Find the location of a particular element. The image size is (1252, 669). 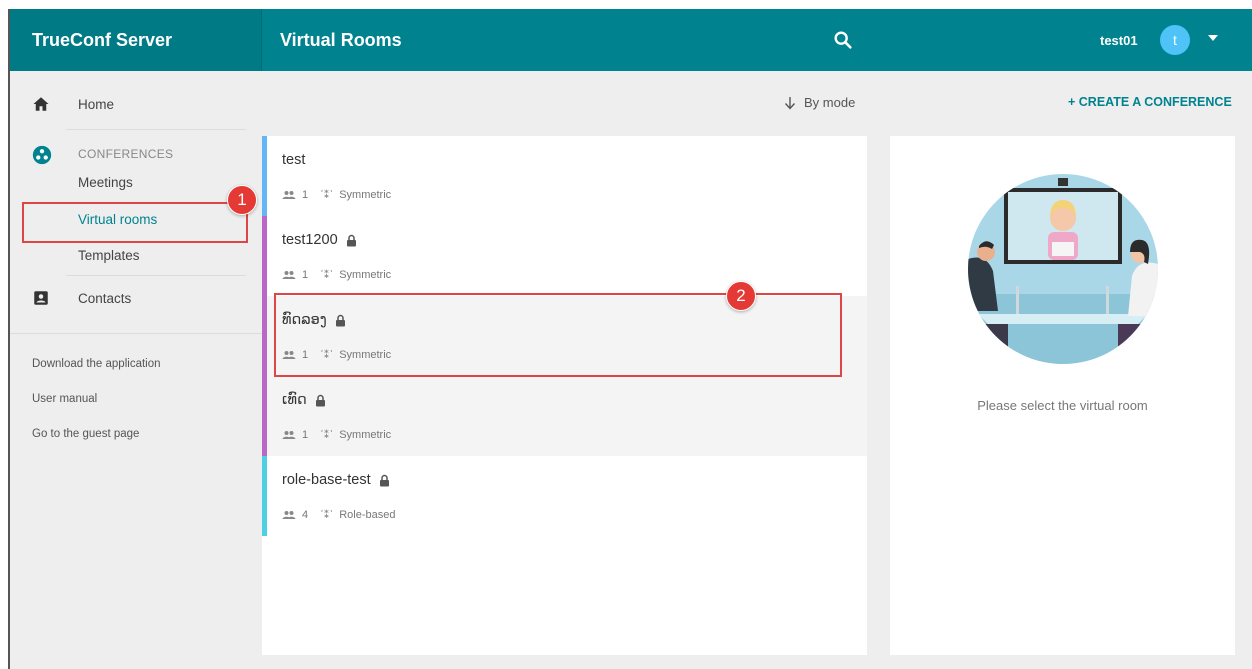

home-icon is located at coordinates (41, 104).